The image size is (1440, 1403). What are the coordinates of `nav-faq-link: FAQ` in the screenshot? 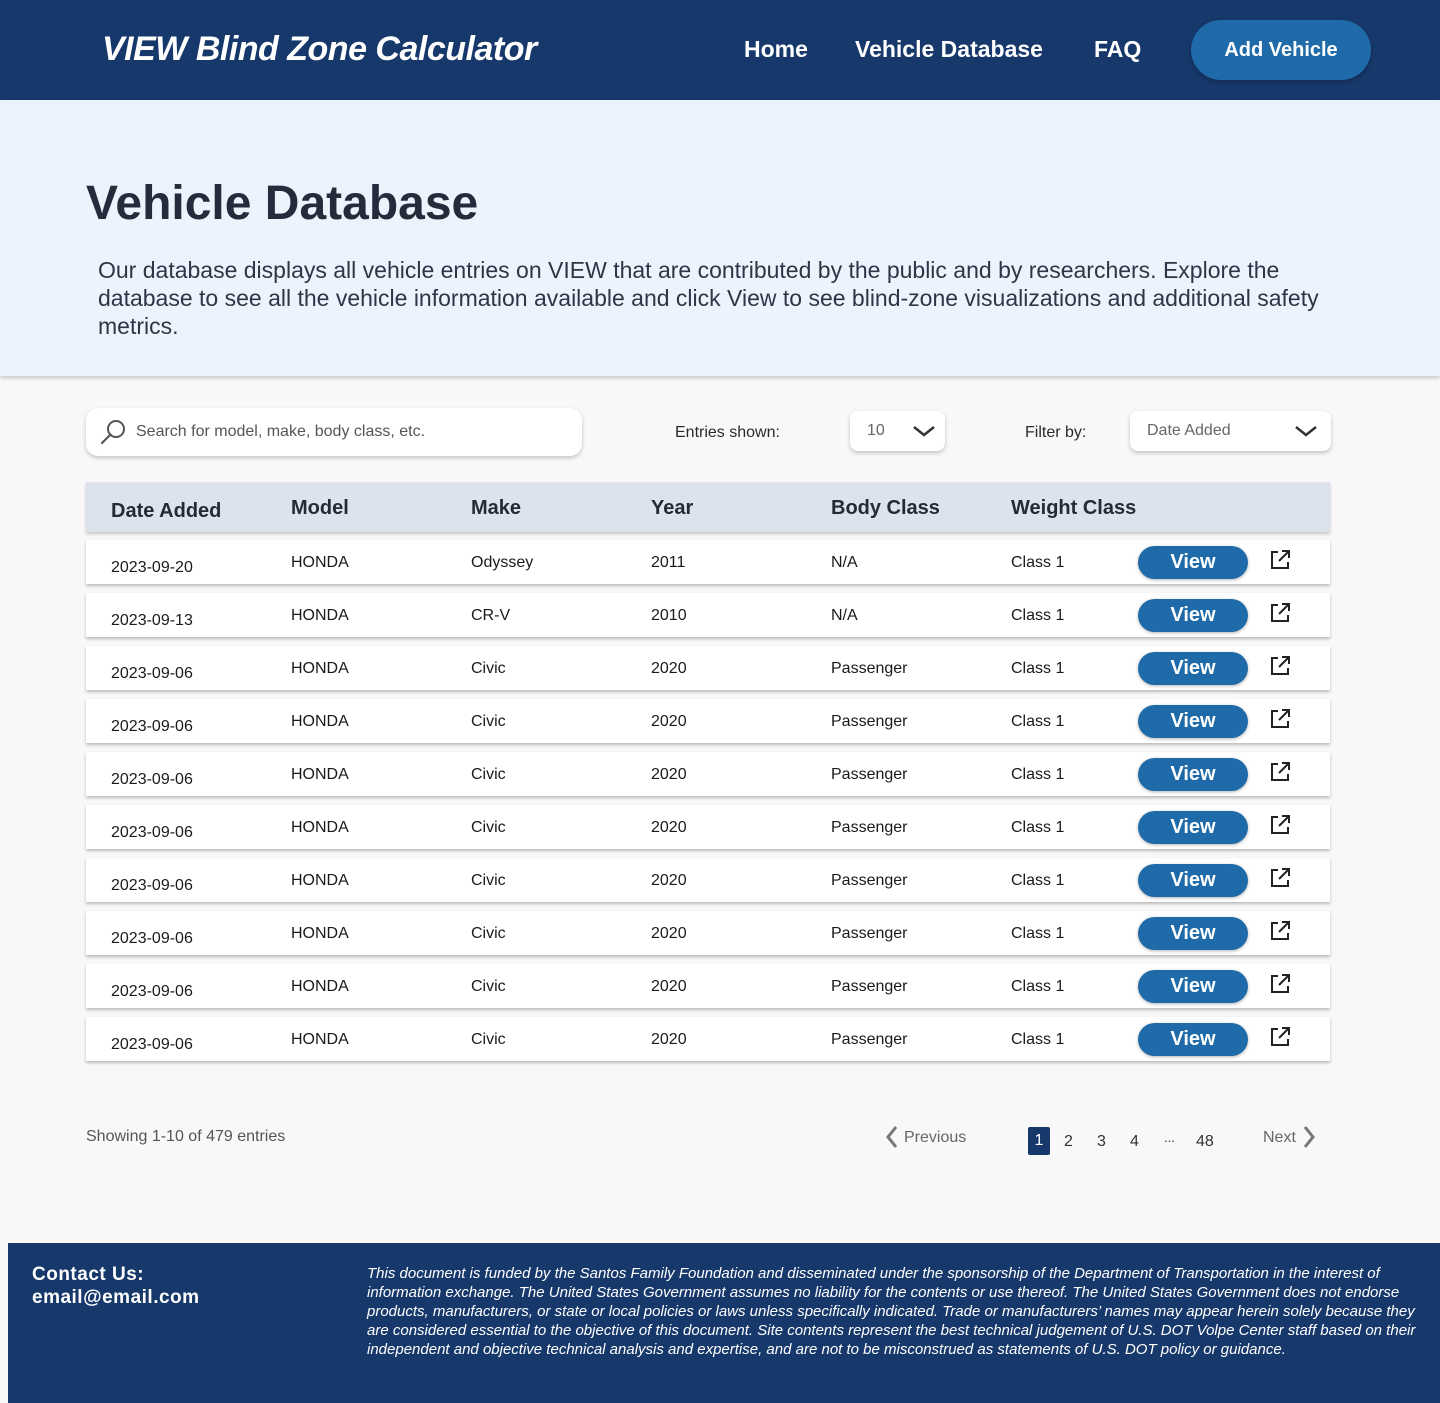 It's located at (1117, 49).